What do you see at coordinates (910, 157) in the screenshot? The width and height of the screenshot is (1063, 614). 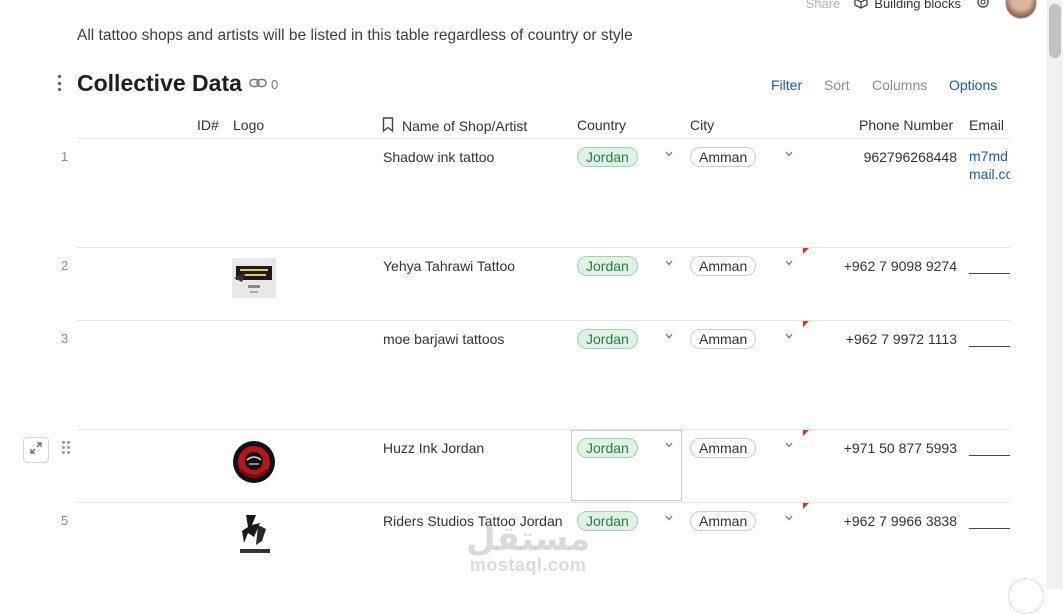 I see `phone-cell: 962796268448` at bounding box center [910, 157].